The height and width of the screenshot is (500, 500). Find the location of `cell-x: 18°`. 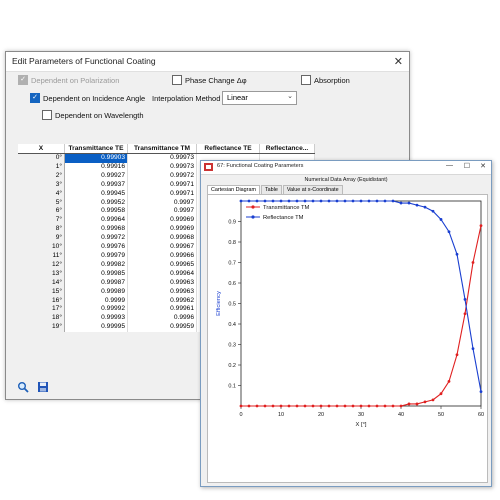

cell-x: 18° is located at coordinates (41, 319).